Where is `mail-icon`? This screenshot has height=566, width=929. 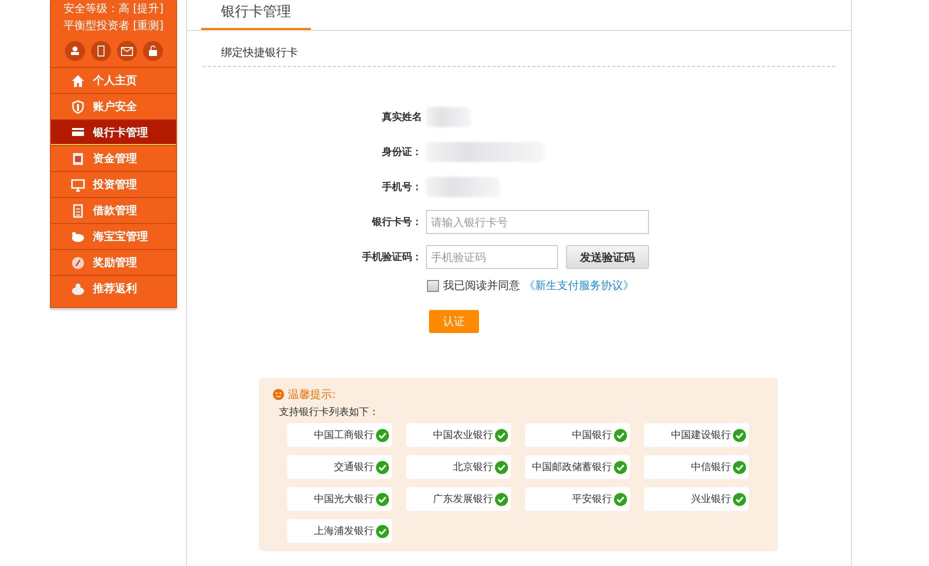 mail-icon is located at coordinates (126, 51).